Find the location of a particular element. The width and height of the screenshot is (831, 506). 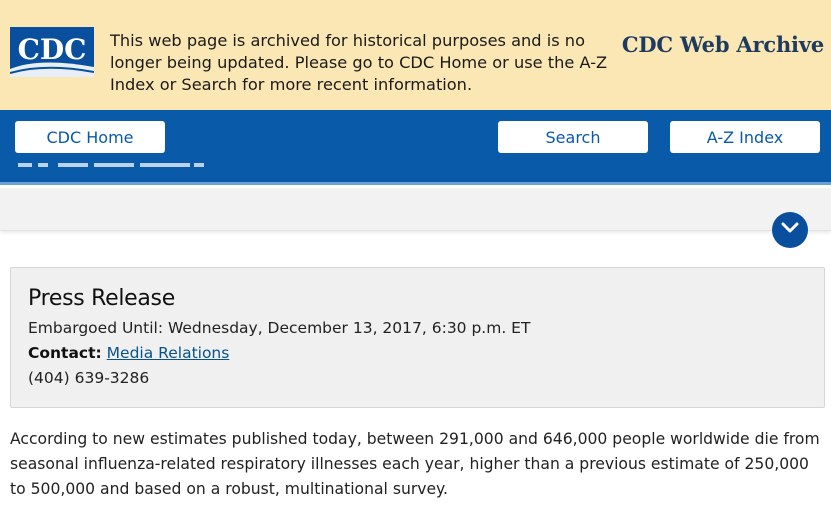

archive-title: CDC Web Archive is located at coordinates (722, 44).